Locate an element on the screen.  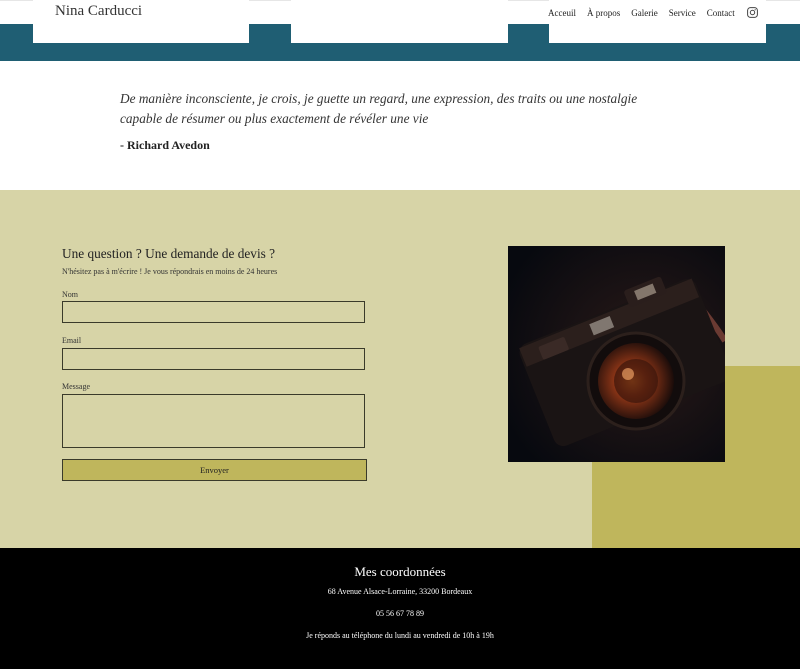
submit-button: Envoyer is located at coordinates (214, 470).